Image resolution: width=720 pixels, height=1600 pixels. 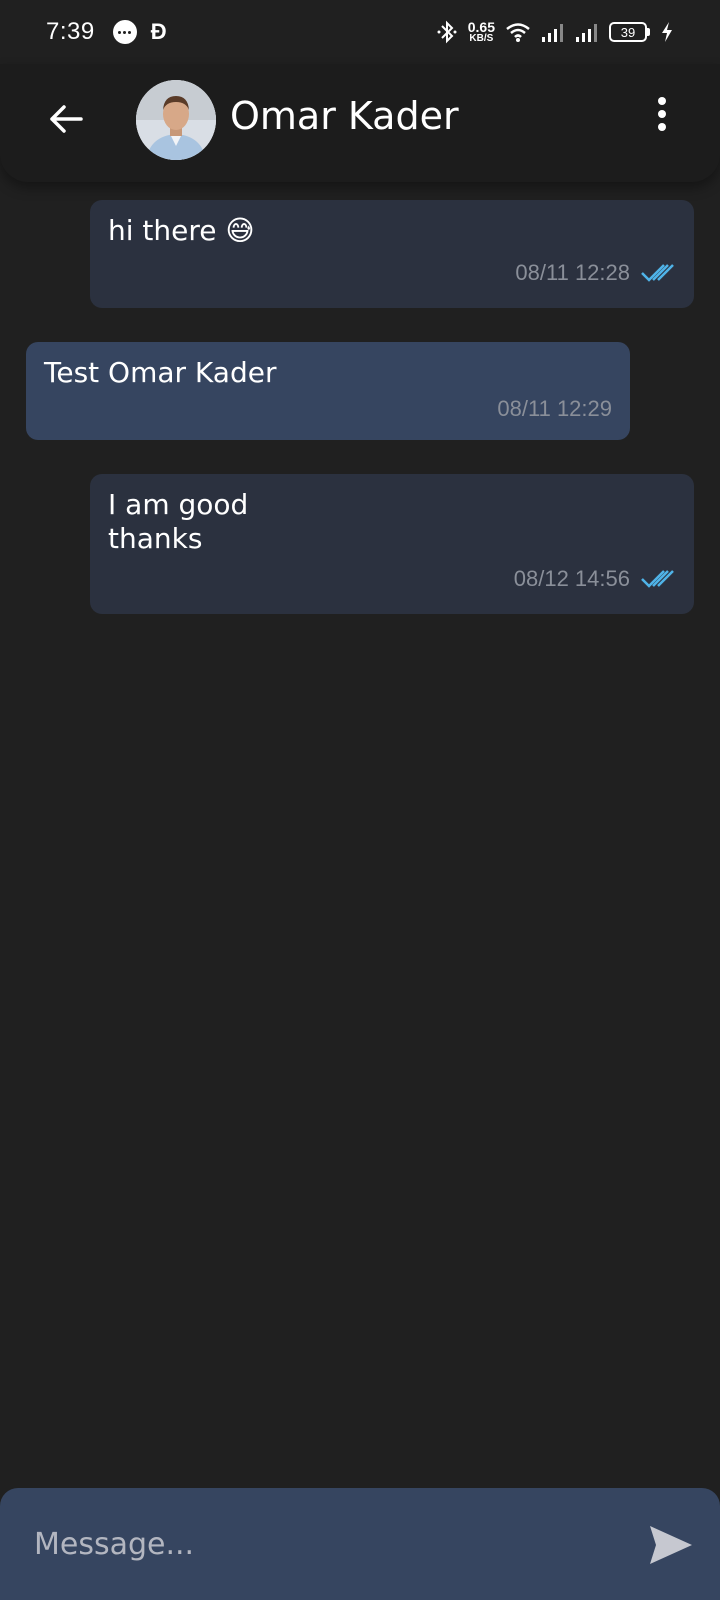 I want to click on app-notification-icon: Ð, so click(x=158, y=31).